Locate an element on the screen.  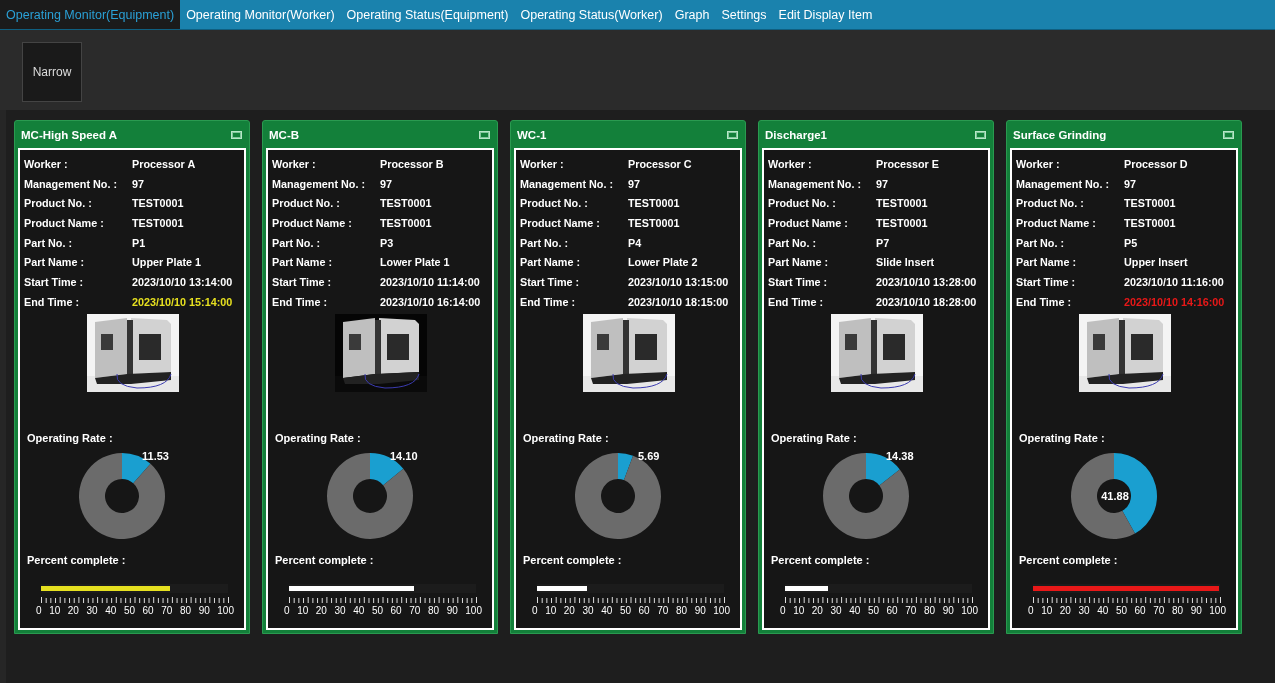
data-label: 14.38 is located at coordinates (899, 455).